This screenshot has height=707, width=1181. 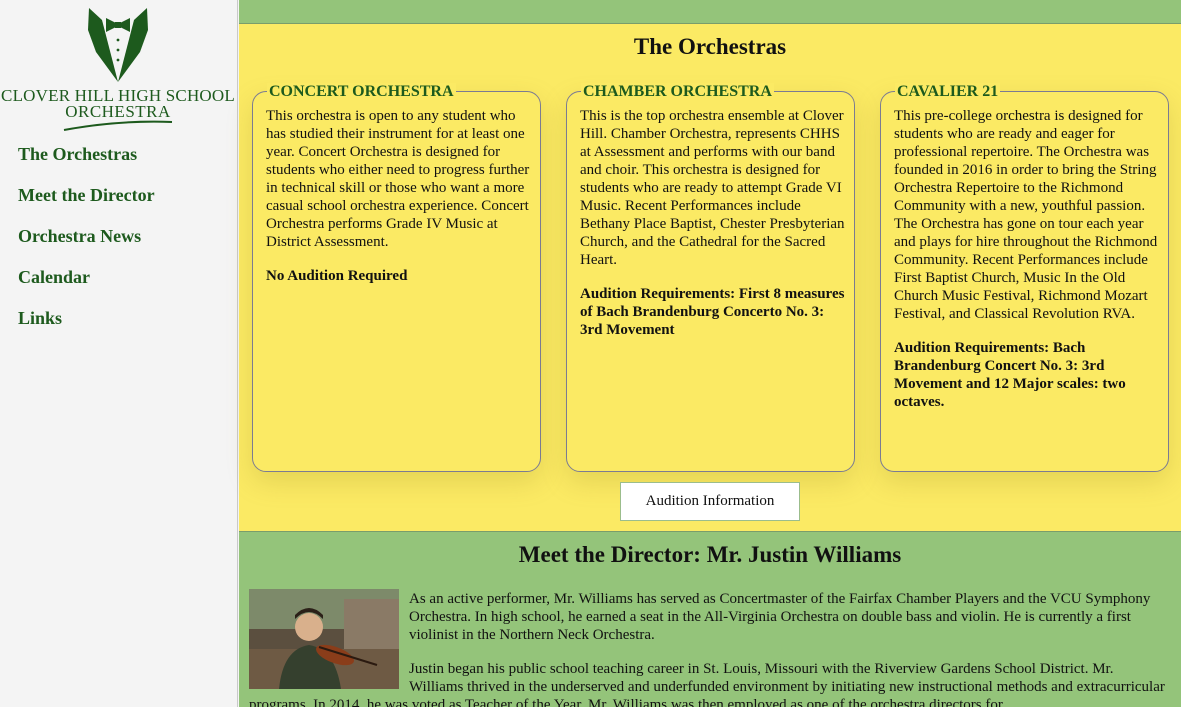 What do you see at coordinates (118, 125) in the screenshot?
I see `swoosh-icon` at bounding box center [118, 125].